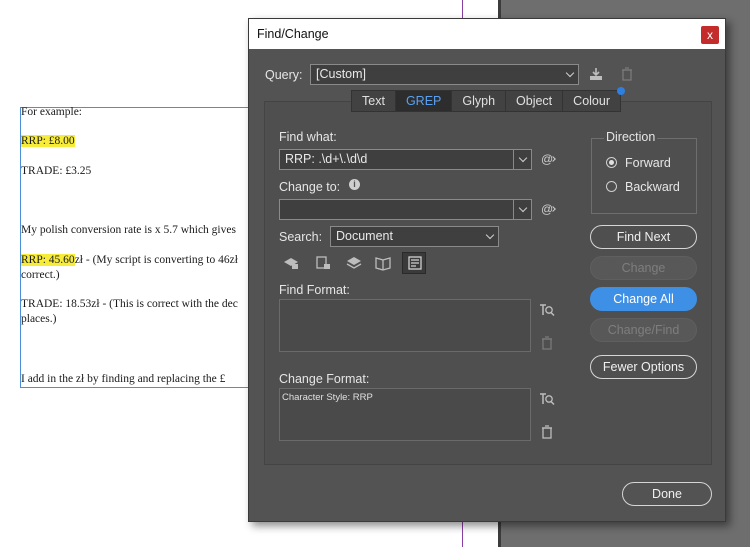 The height and width of the screenshot is (547, 750). What do you see at coordinates (644, 176) in the screenshot?
I see `direction-group` at bounding box center [644, 176].